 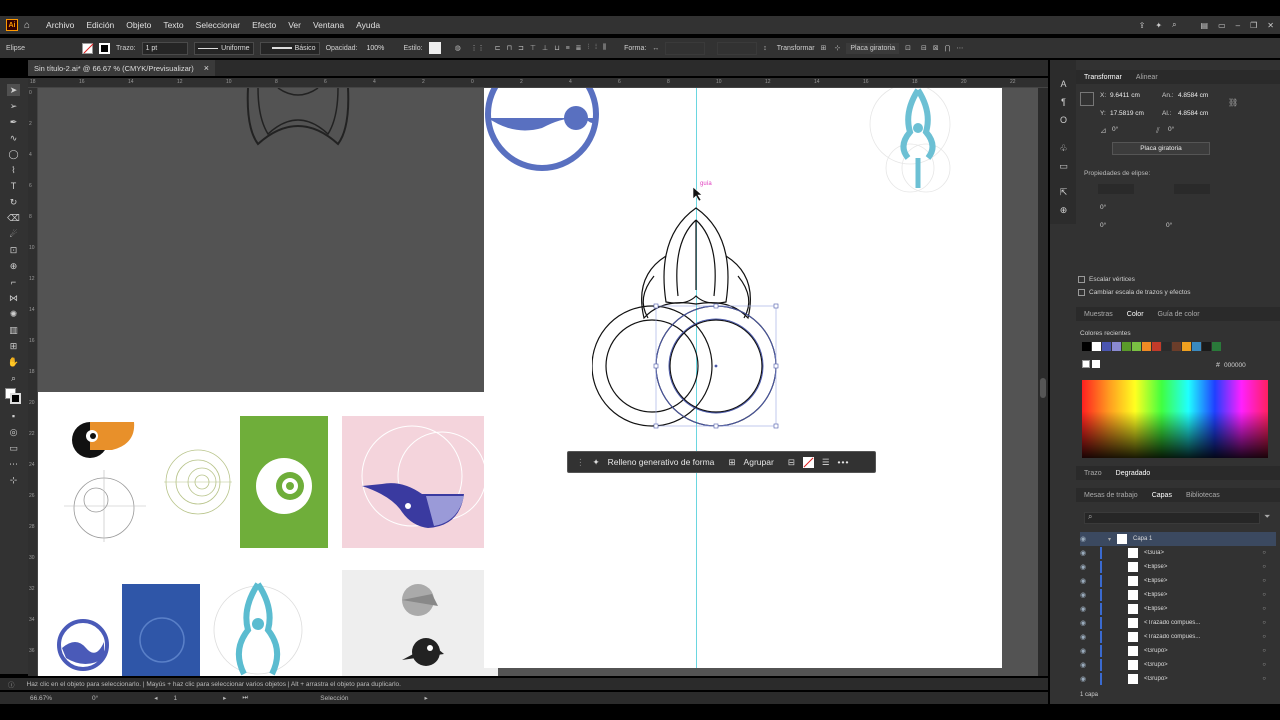 I want to click on layer-item-row: ◉ <Guía> ○, so click(x=1178, y=553).